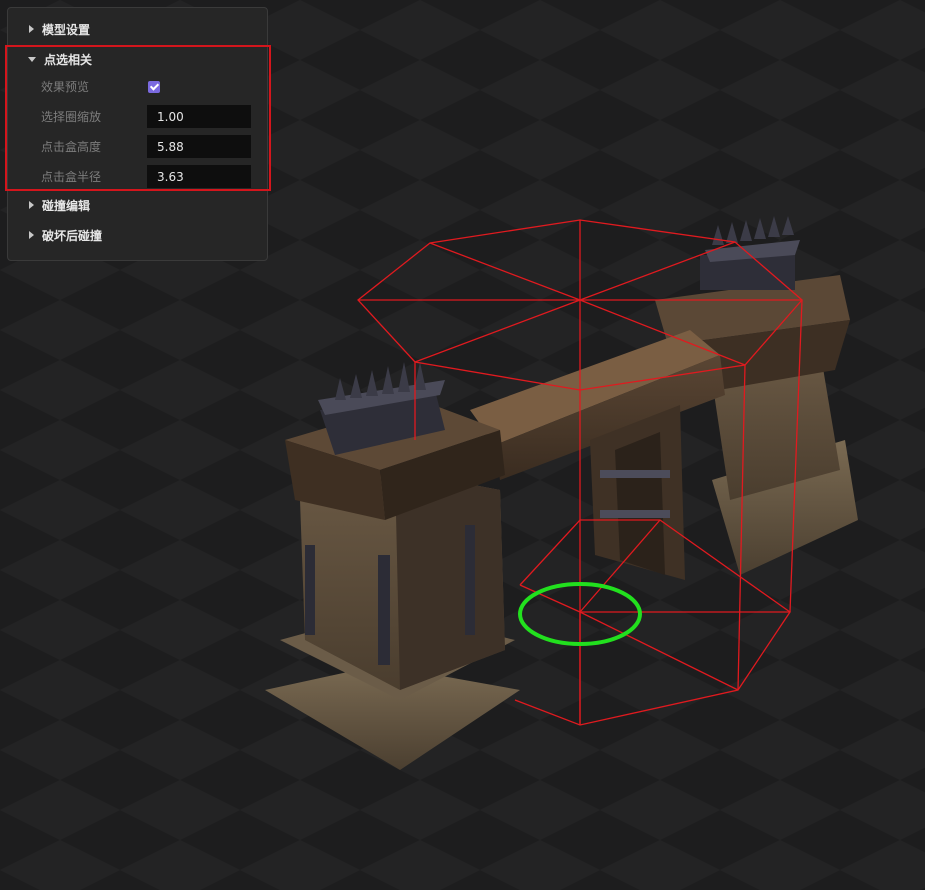  Describe the element at coordinates (66, 205) in the screenshot. I see `section-label: 碰撞编辑` at that location.